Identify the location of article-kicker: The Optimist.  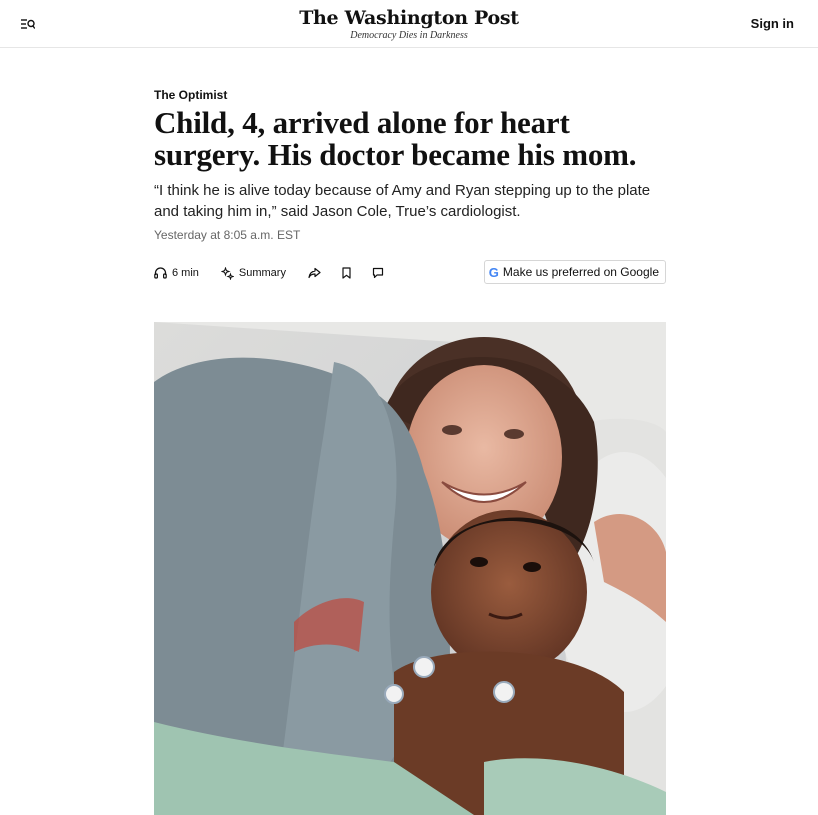
(410, 95).